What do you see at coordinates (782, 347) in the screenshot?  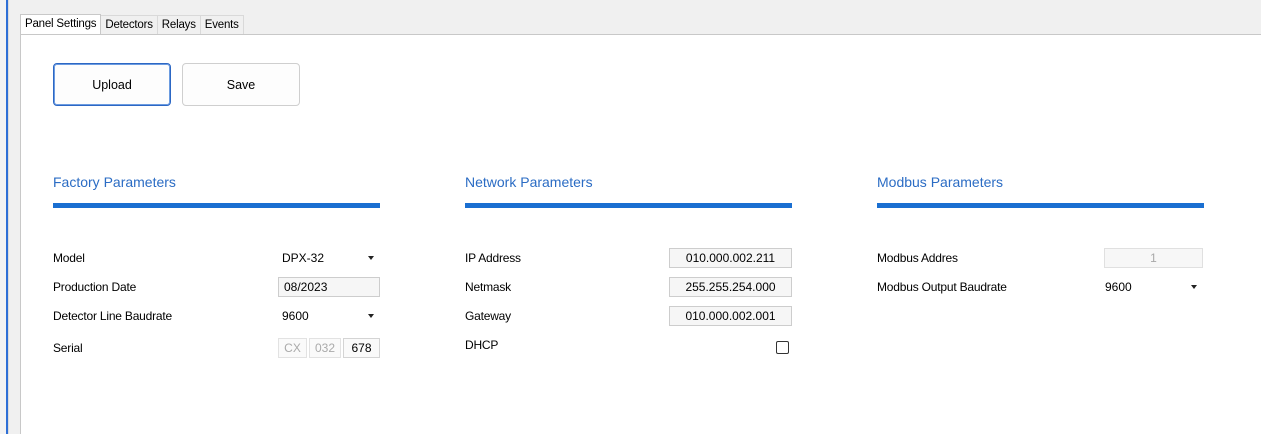 I see `dhcp-checkbox` at bounding box center [782, 347].